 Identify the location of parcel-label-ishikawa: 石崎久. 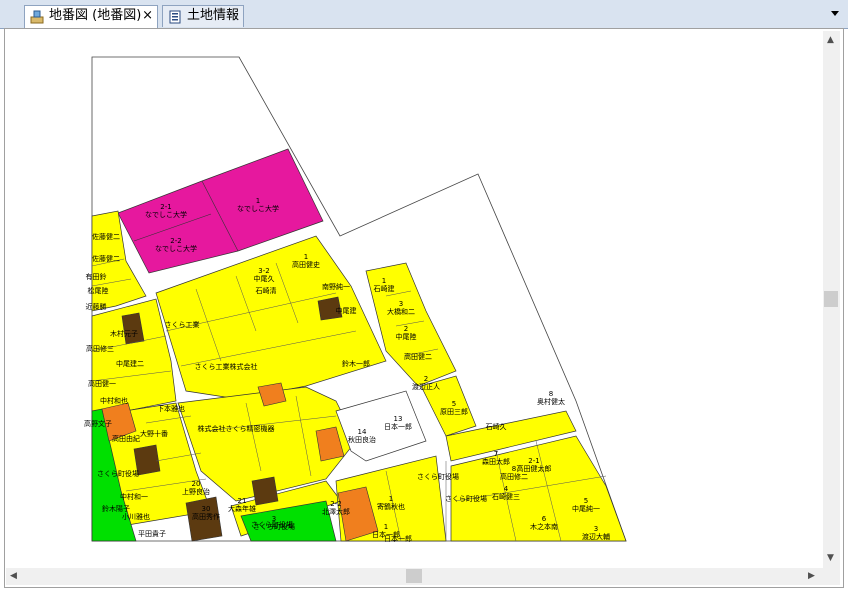
(496, 426).